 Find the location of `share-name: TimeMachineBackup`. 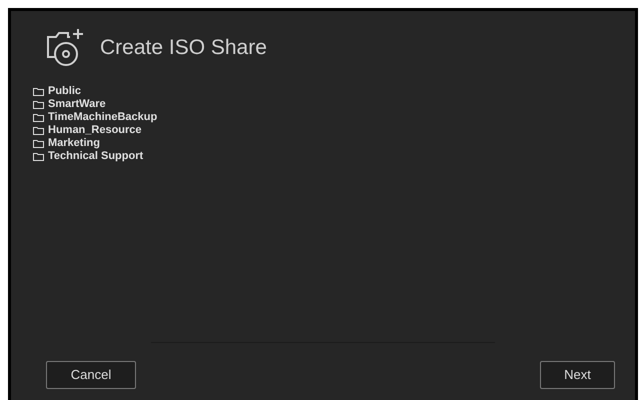

share-name: TimeMachineBackup is located at coordinates (103, 117).